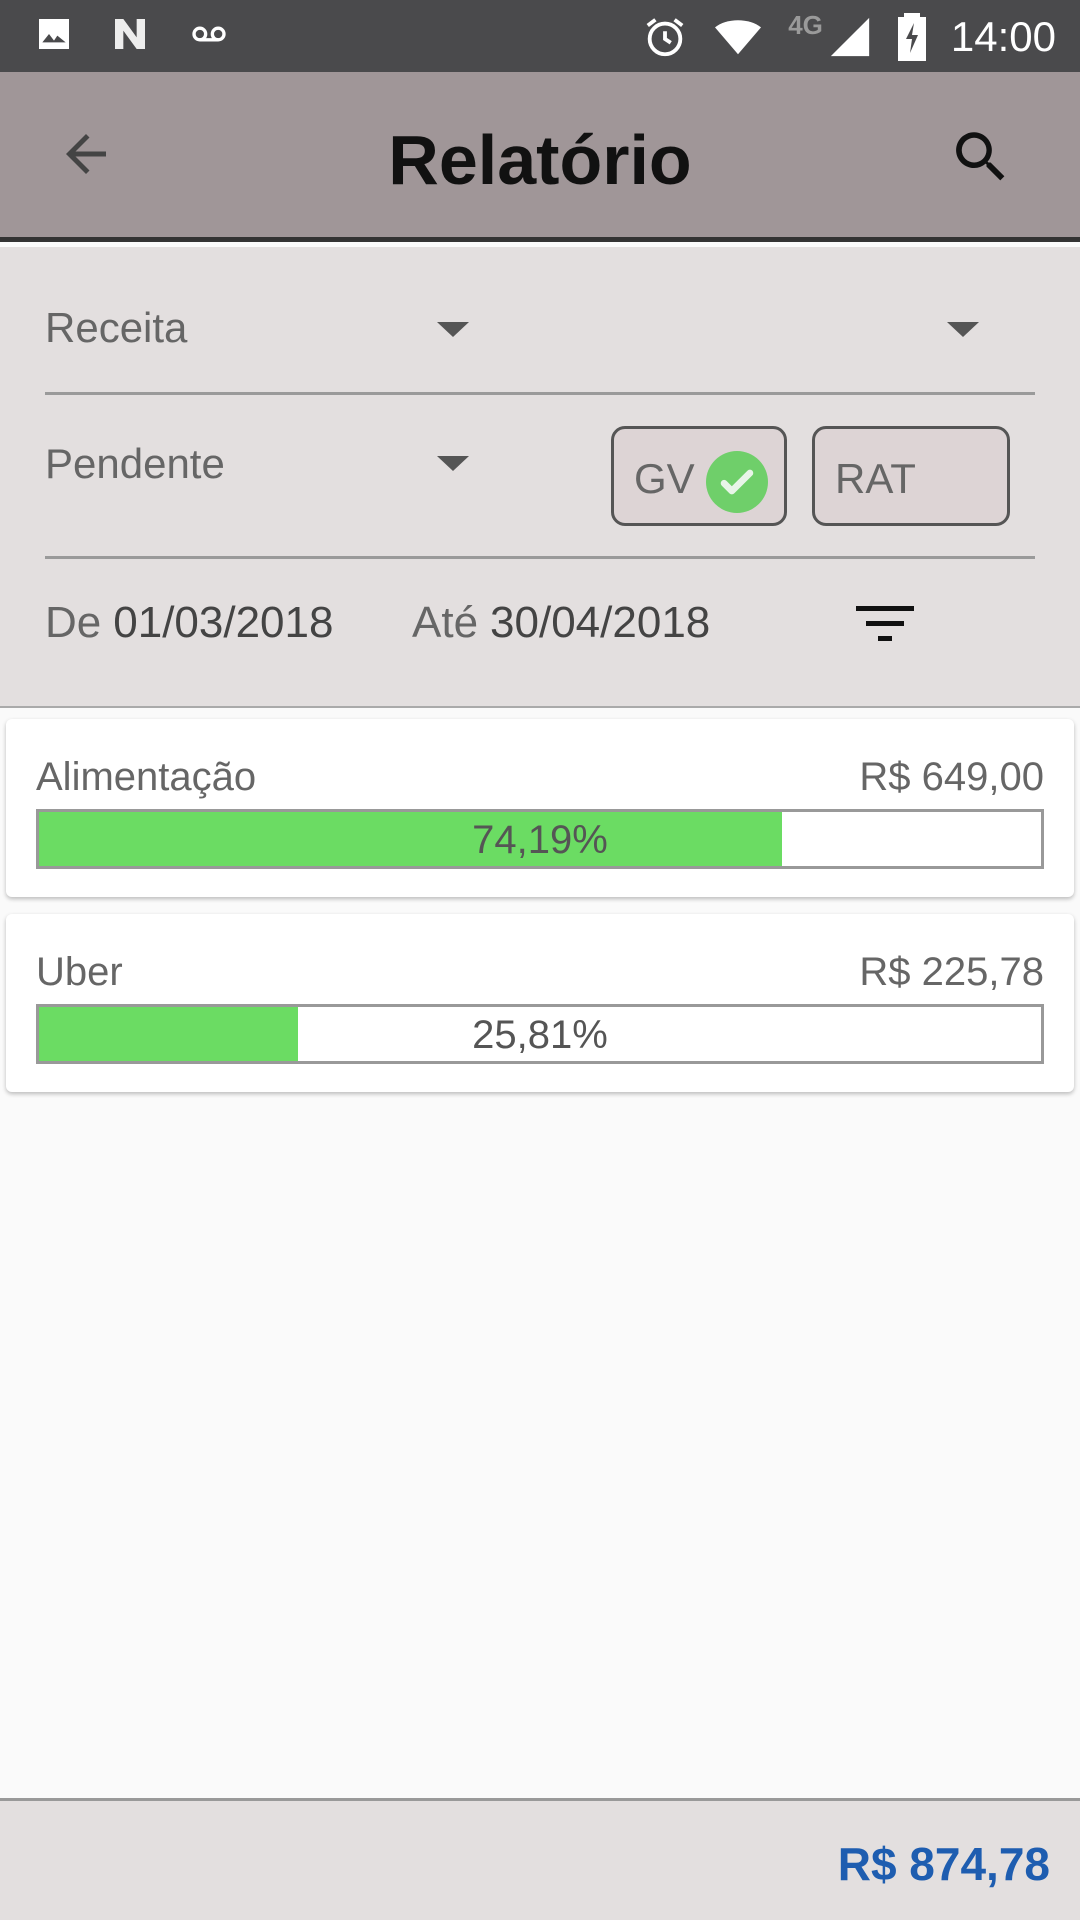 This screenshot has height=1920, width=1080. I want to click on progress-bar: 25,81%, so click(540, 1034).